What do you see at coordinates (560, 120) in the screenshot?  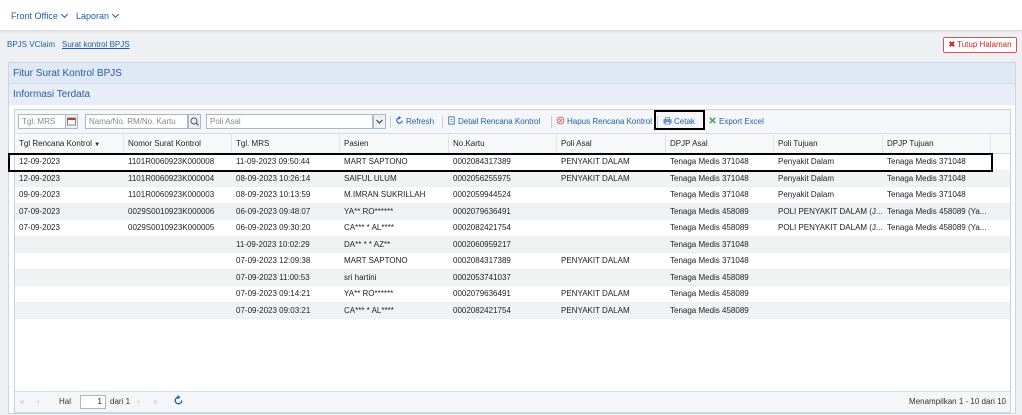 I see `delete-icon` at bounding box center [560, 120].